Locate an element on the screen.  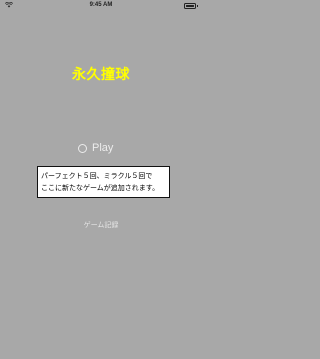
notice-line-1: パーフェクト５回、ミラクル５回で is located at coordinates (97, 176).